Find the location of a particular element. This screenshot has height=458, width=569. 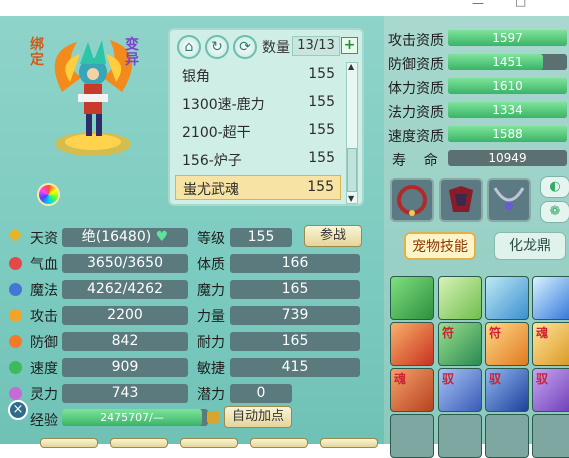

aptitude-value-box: 绝(16480) ♥ is located at coordinates (125, 237).